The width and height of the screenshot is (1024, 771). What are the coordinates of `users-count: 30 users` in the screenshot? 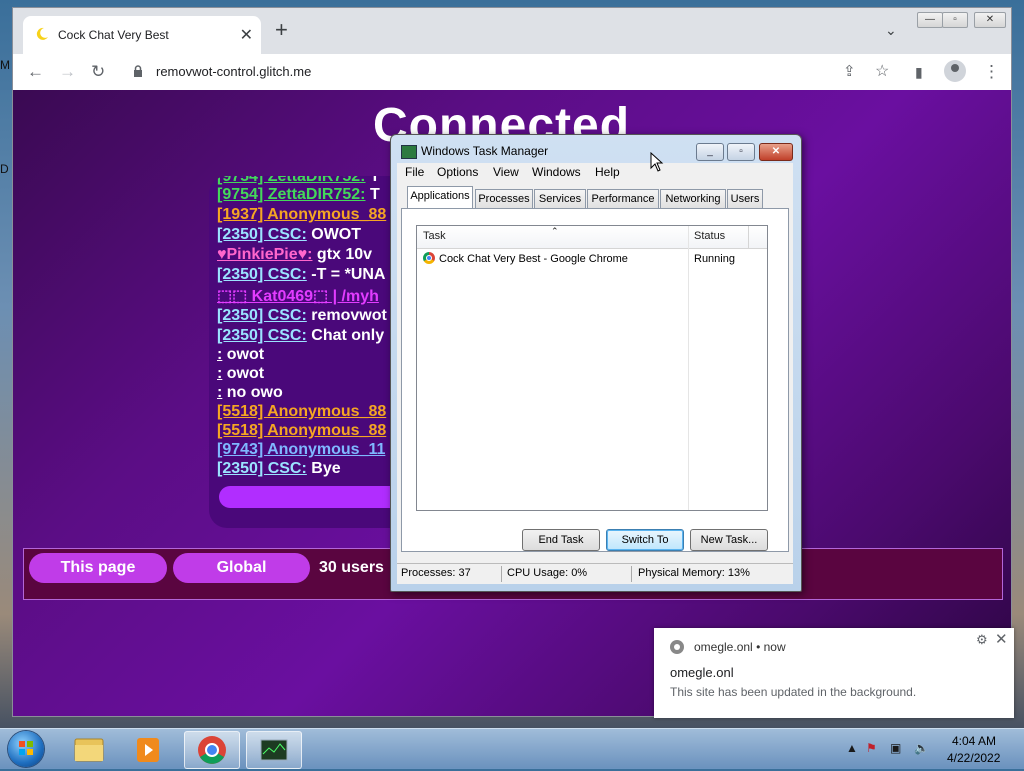 It's located at (351, 567).